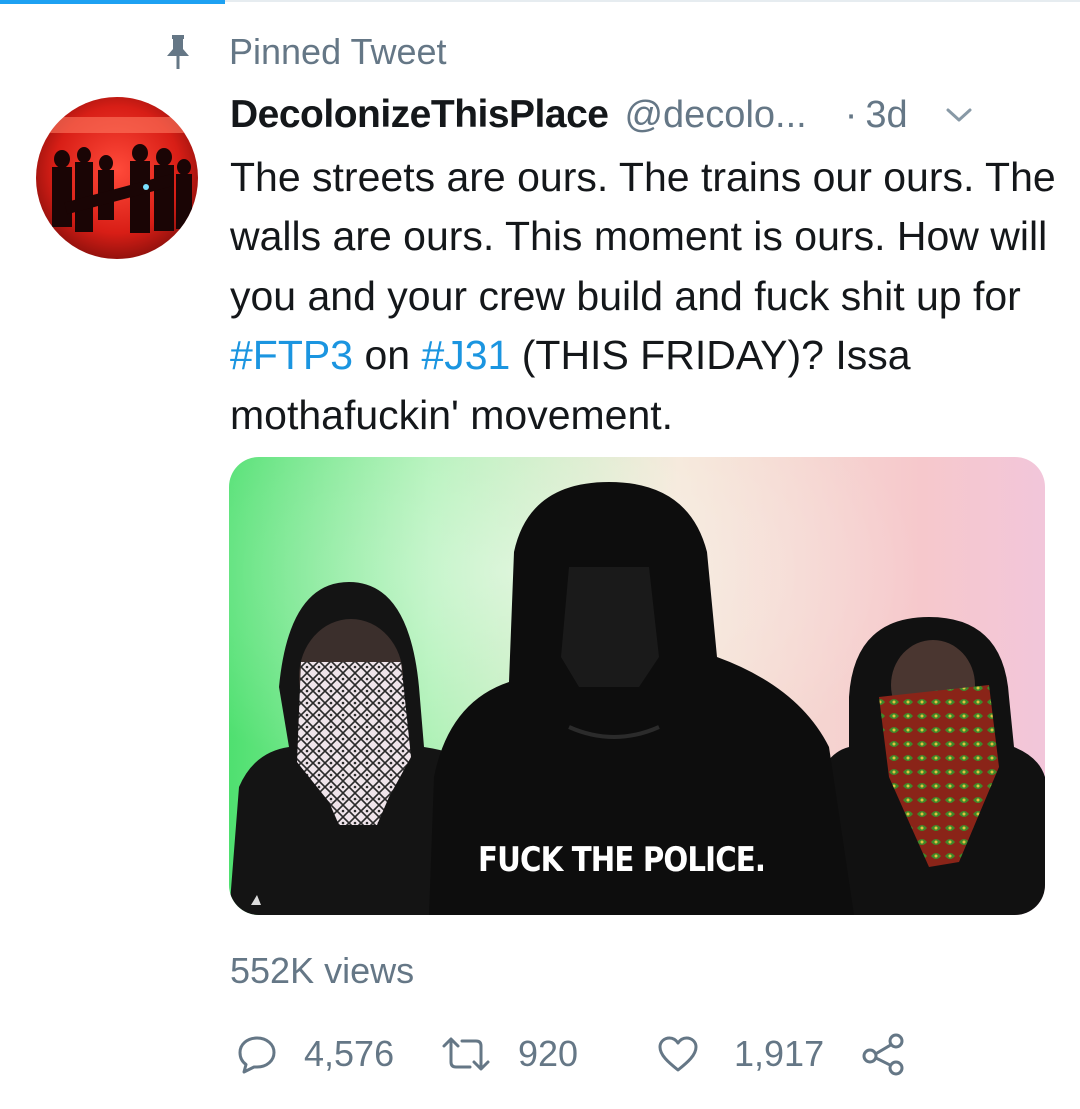 The width and height of the screenshot is (1080, 1109). I want to click on heart-icon, so click(678, 1054).